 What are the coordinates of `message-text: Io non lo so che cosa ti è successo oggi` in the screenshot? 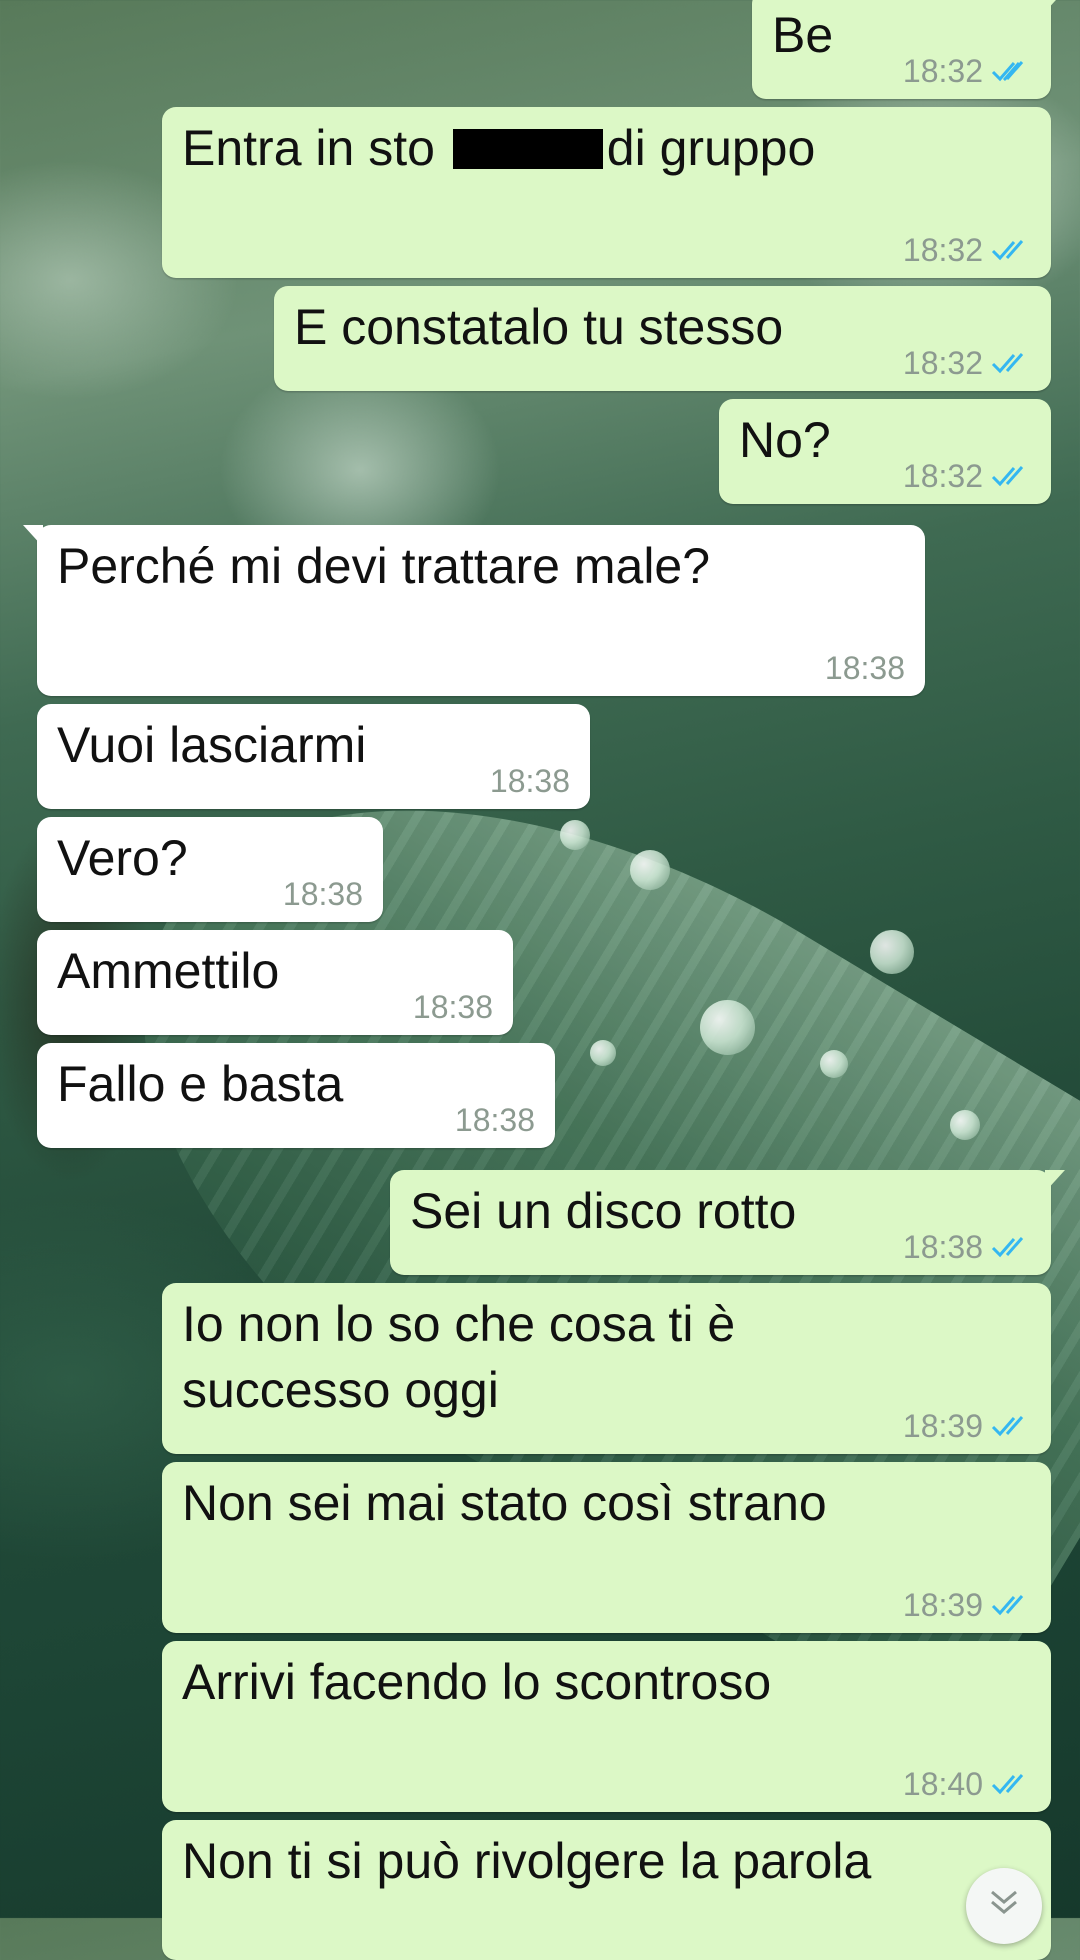 It's located at (459, 1357).